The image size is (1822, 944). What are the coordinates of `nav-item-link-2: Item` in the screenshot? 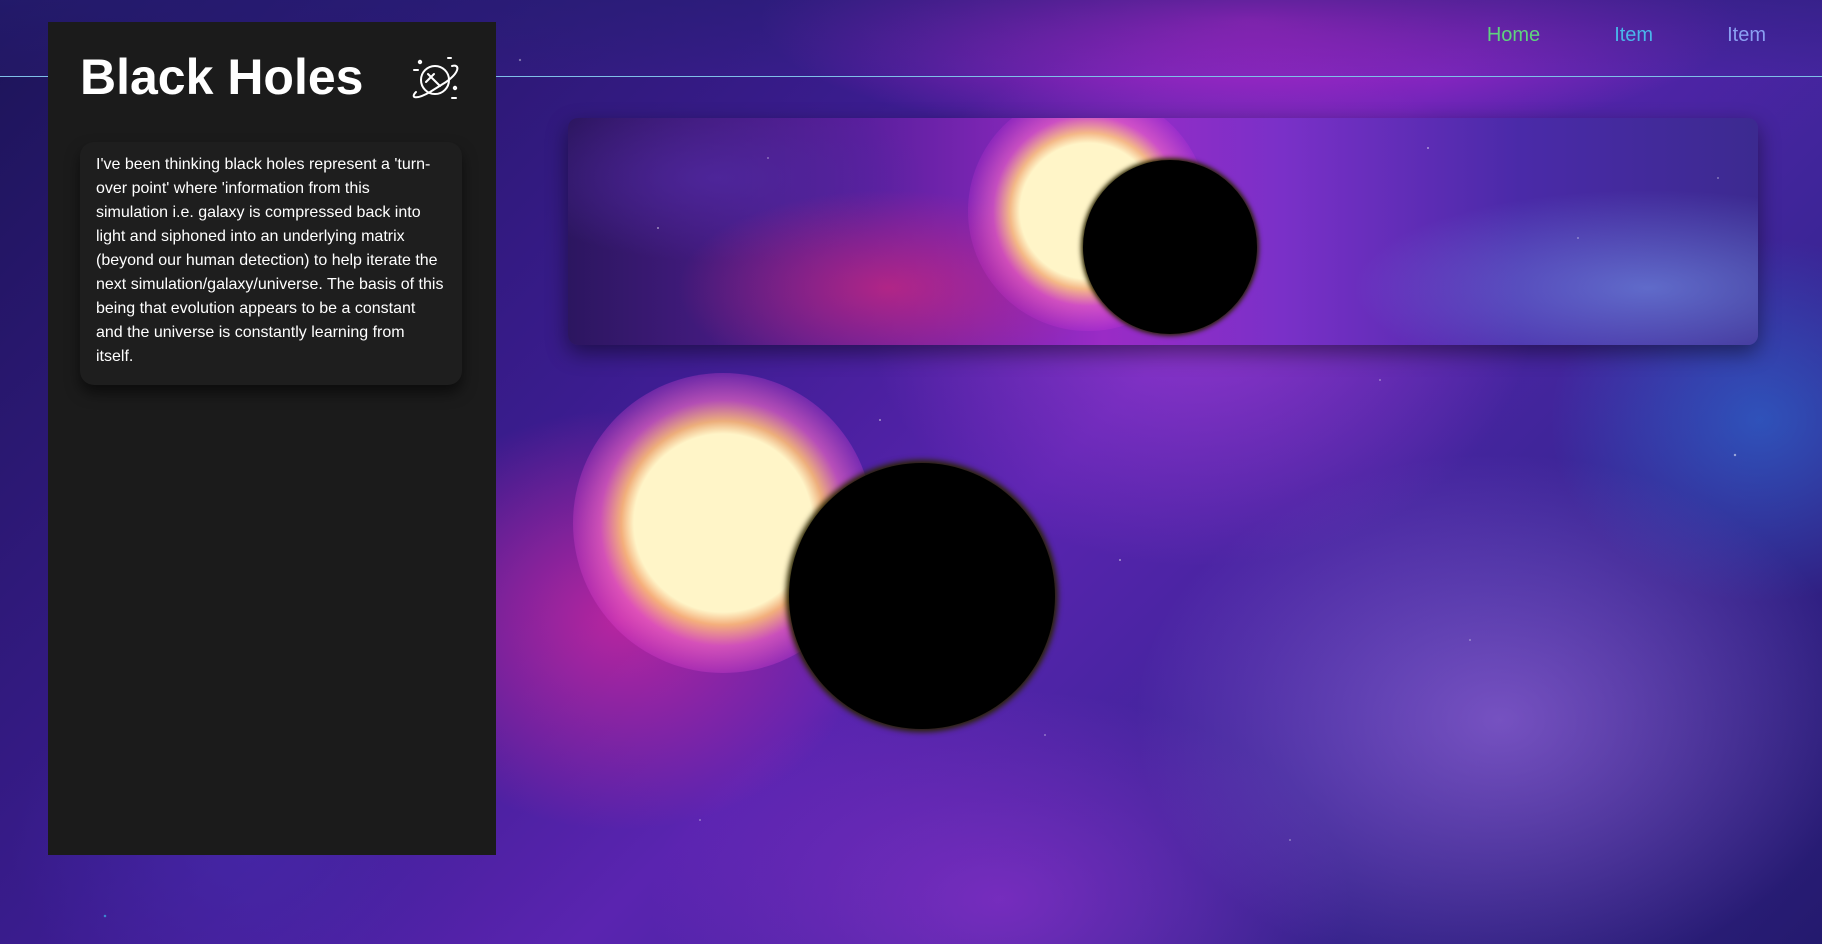 It's located at (1746, 35).